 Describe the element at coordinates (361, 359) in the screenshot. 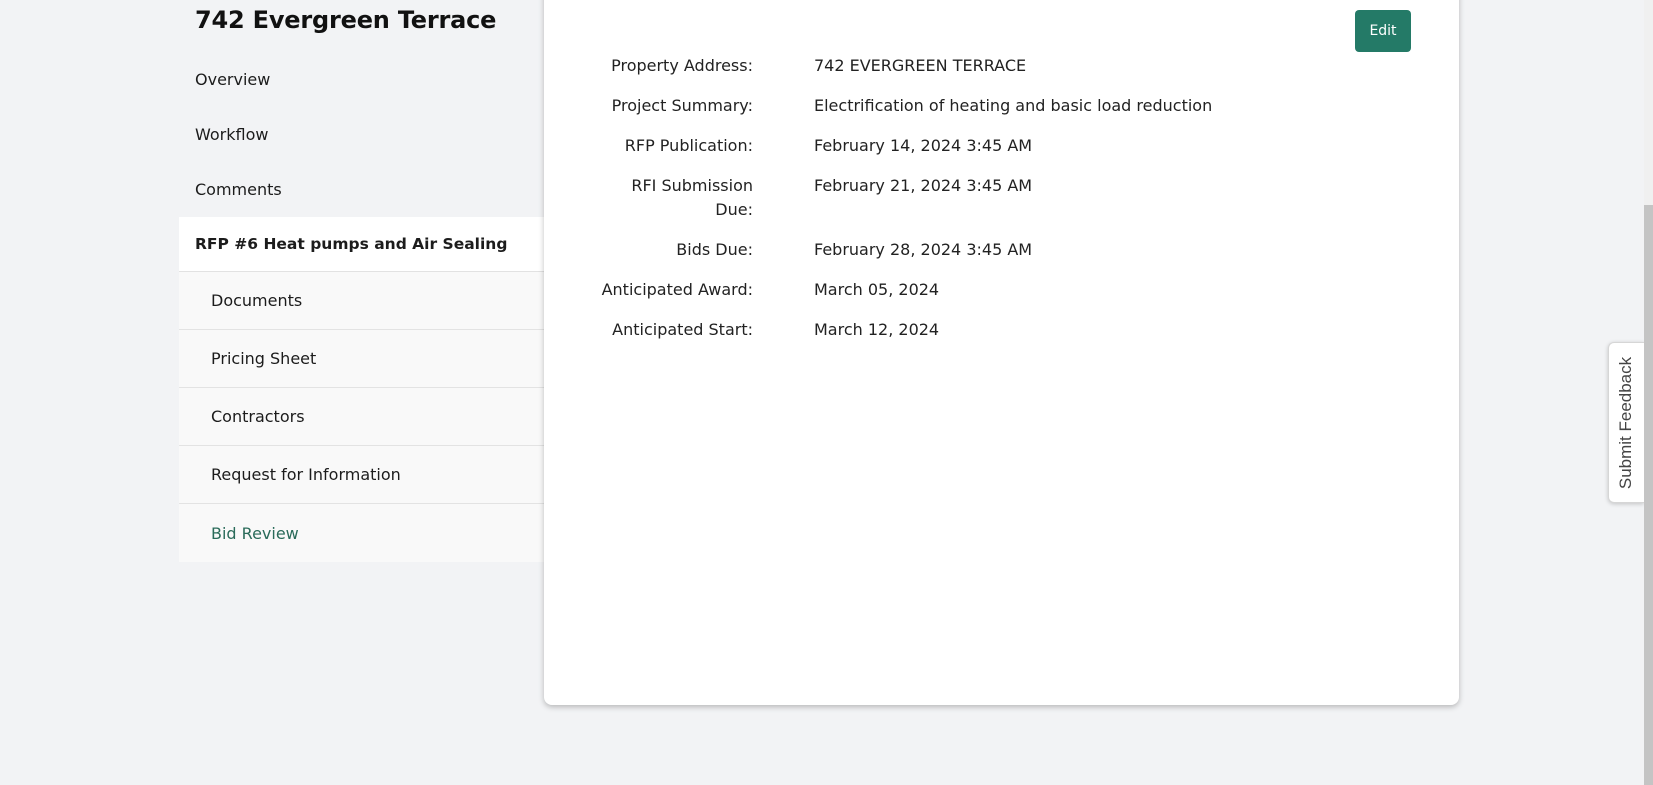

I see `sub-nav-pricing-sheet: Pricing Sheet` at that location.